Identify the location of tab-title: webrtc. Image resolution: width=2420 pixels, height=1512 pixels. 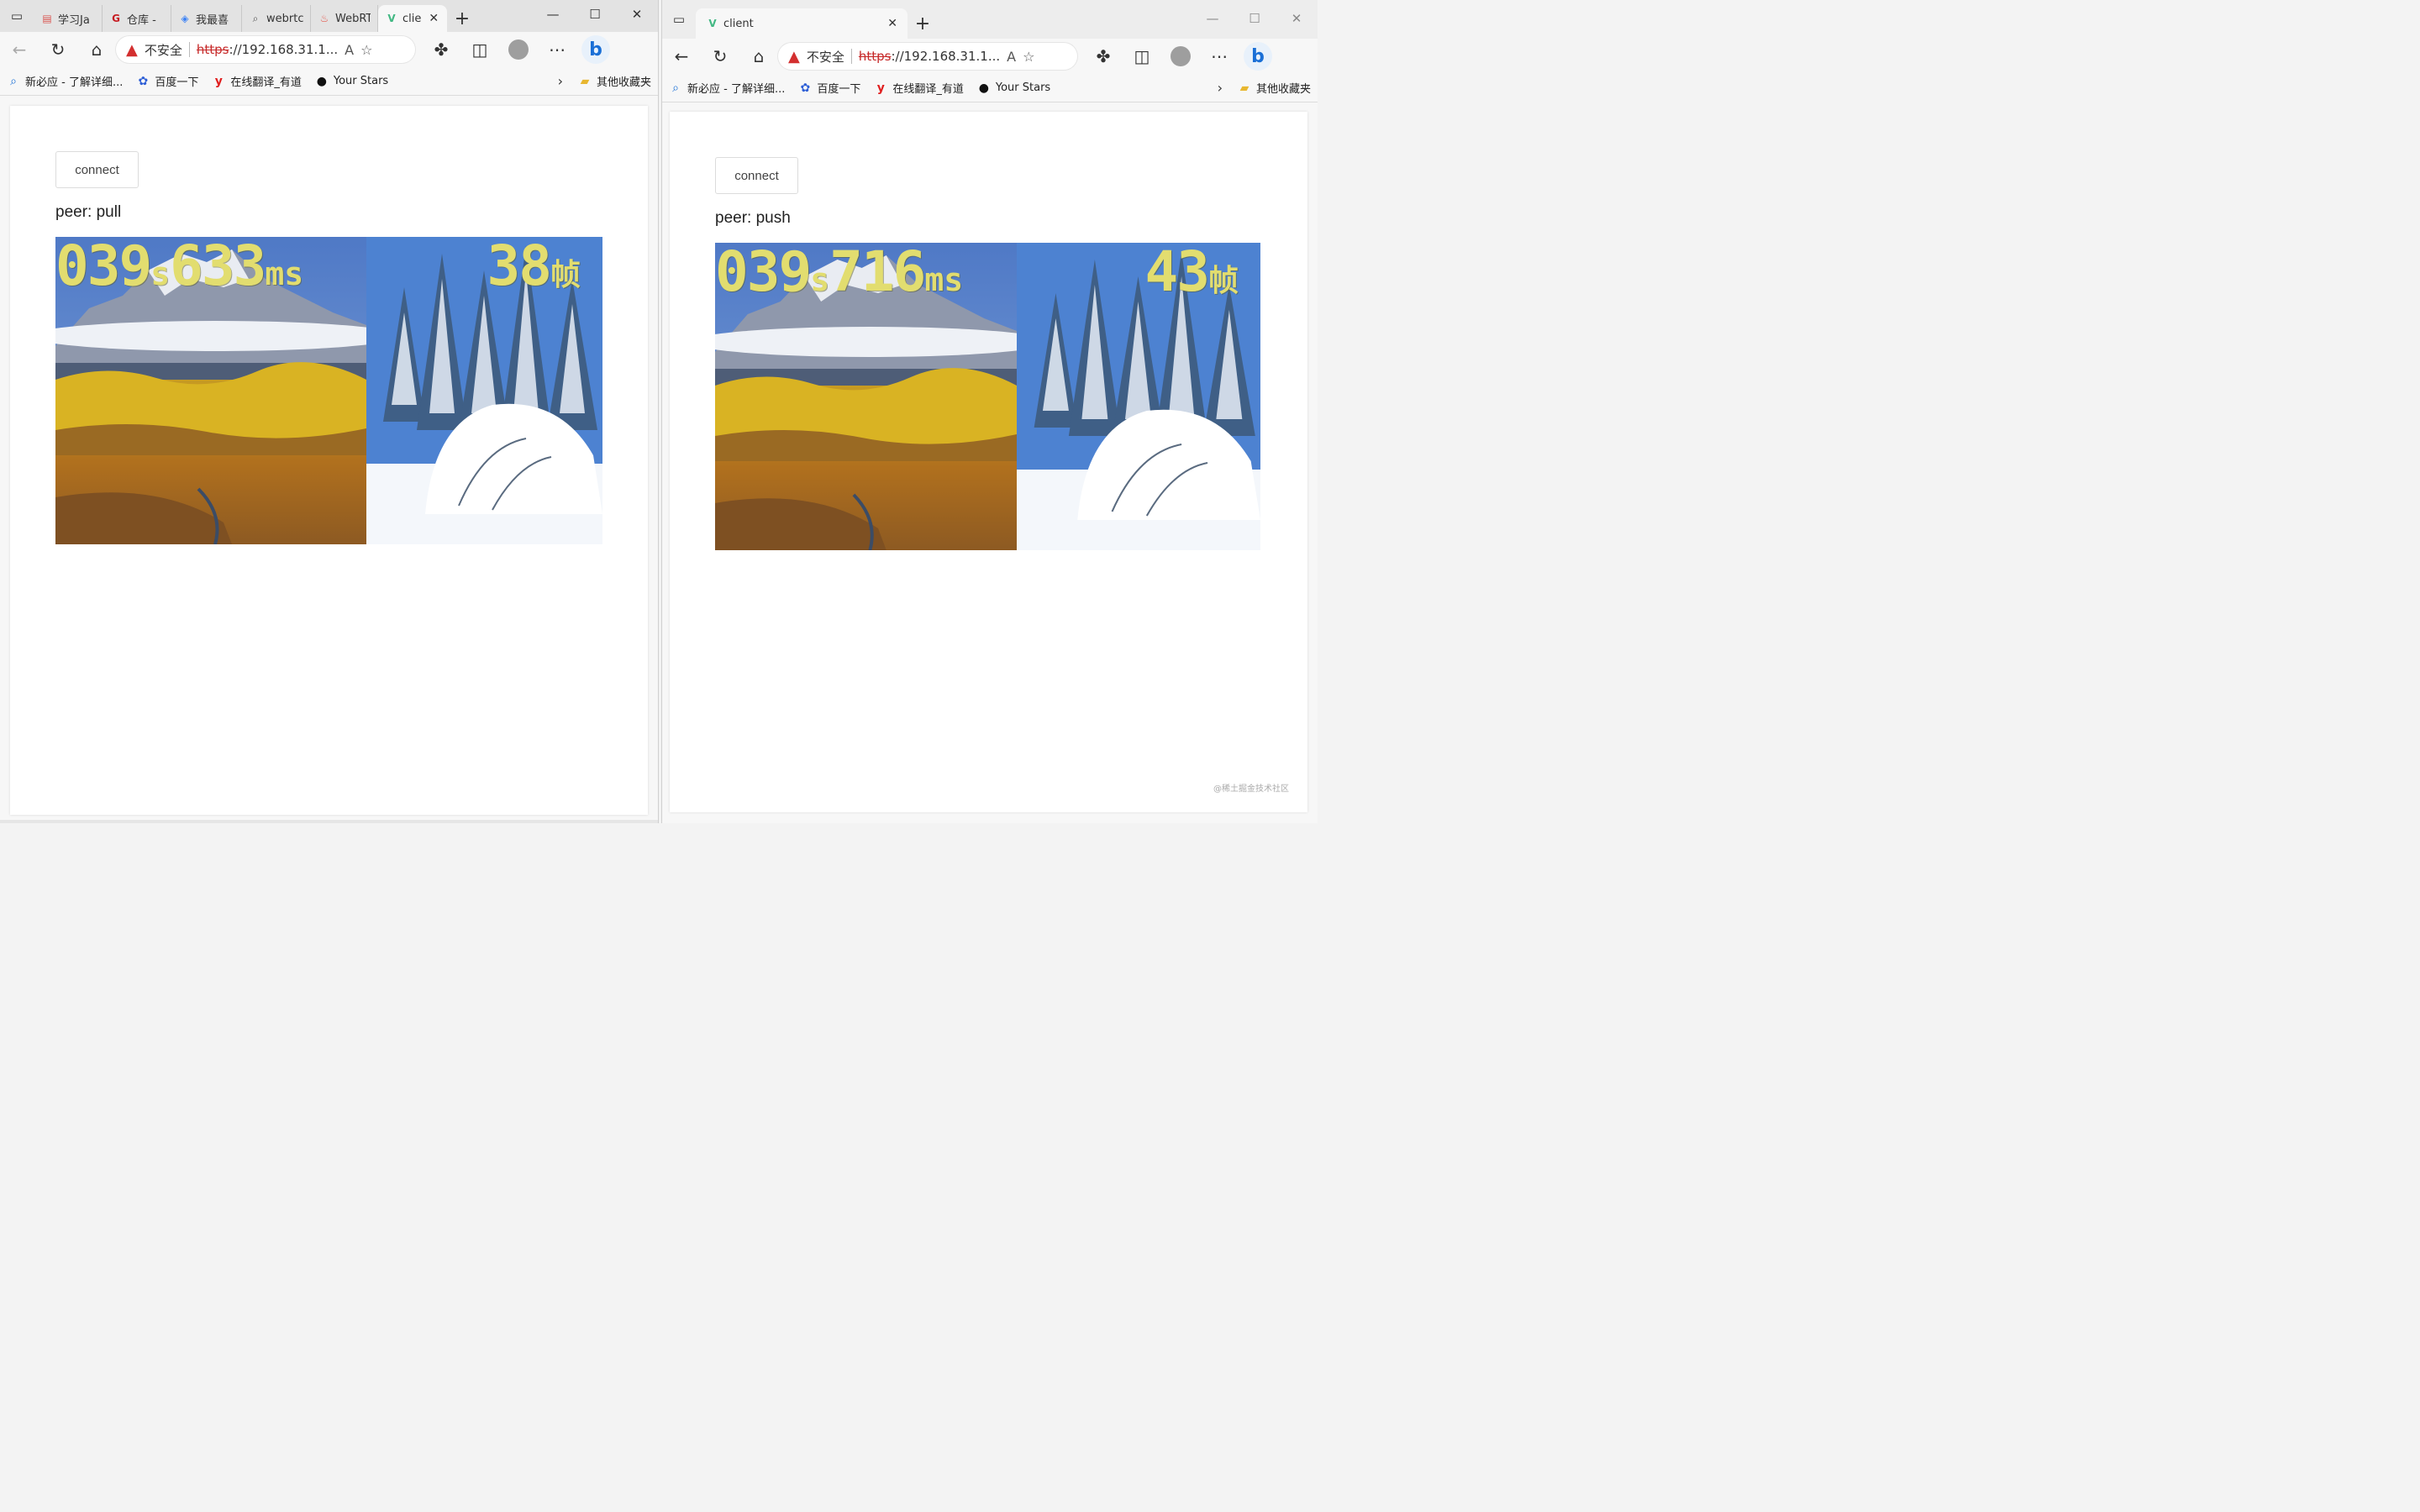
(284, 18).